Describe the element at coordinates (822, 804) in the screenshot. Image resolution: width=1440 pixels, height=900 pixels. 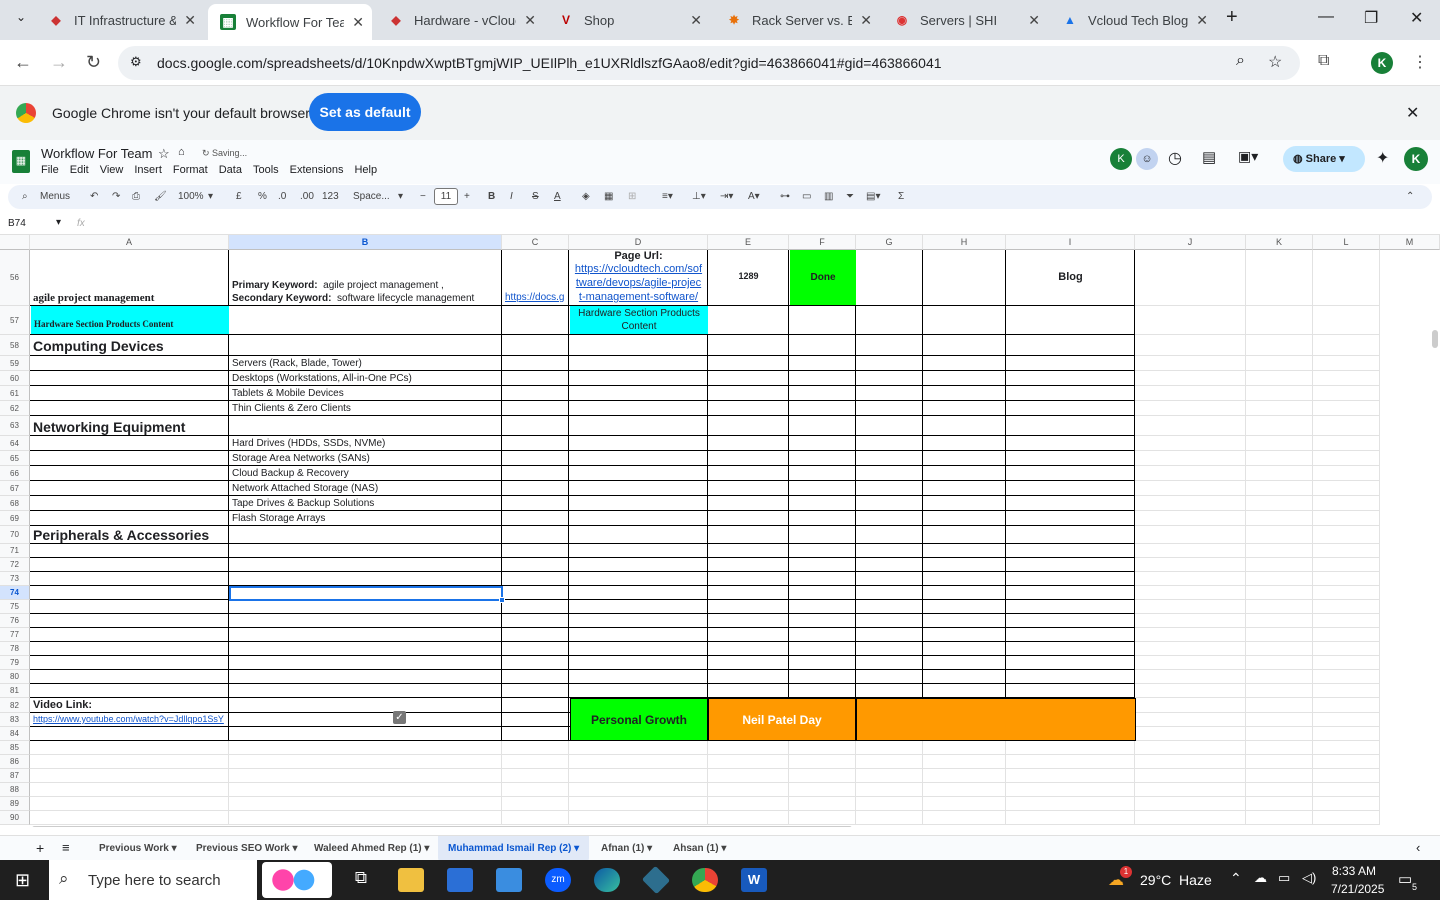
I see `cell-f89` at that location.